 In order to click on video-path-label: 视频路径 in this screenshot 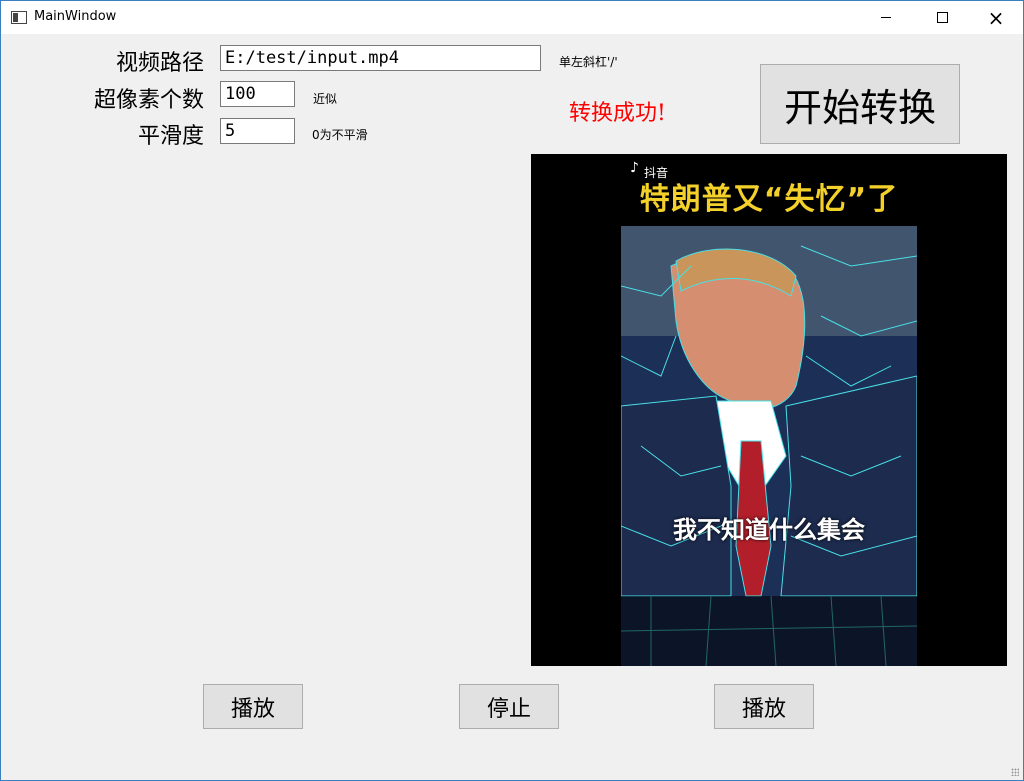, I will do `click(159, 63)`.